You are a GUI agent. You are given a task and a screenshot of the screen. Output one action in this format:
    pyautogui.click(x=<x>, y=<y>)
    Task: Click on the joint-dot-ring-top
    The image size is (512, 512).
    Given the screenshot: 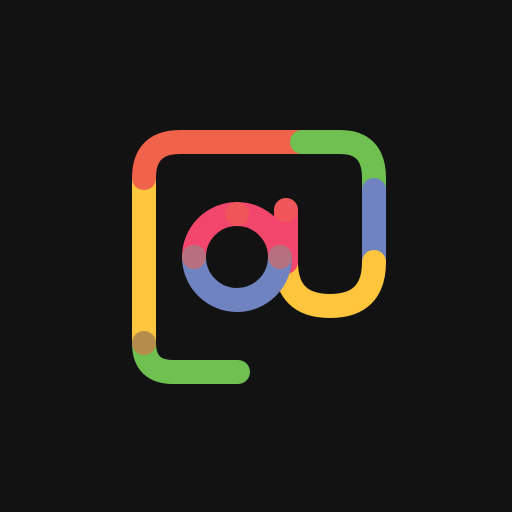 What is the action you would take?
    pyautogui.click(x=237, y=214)
    